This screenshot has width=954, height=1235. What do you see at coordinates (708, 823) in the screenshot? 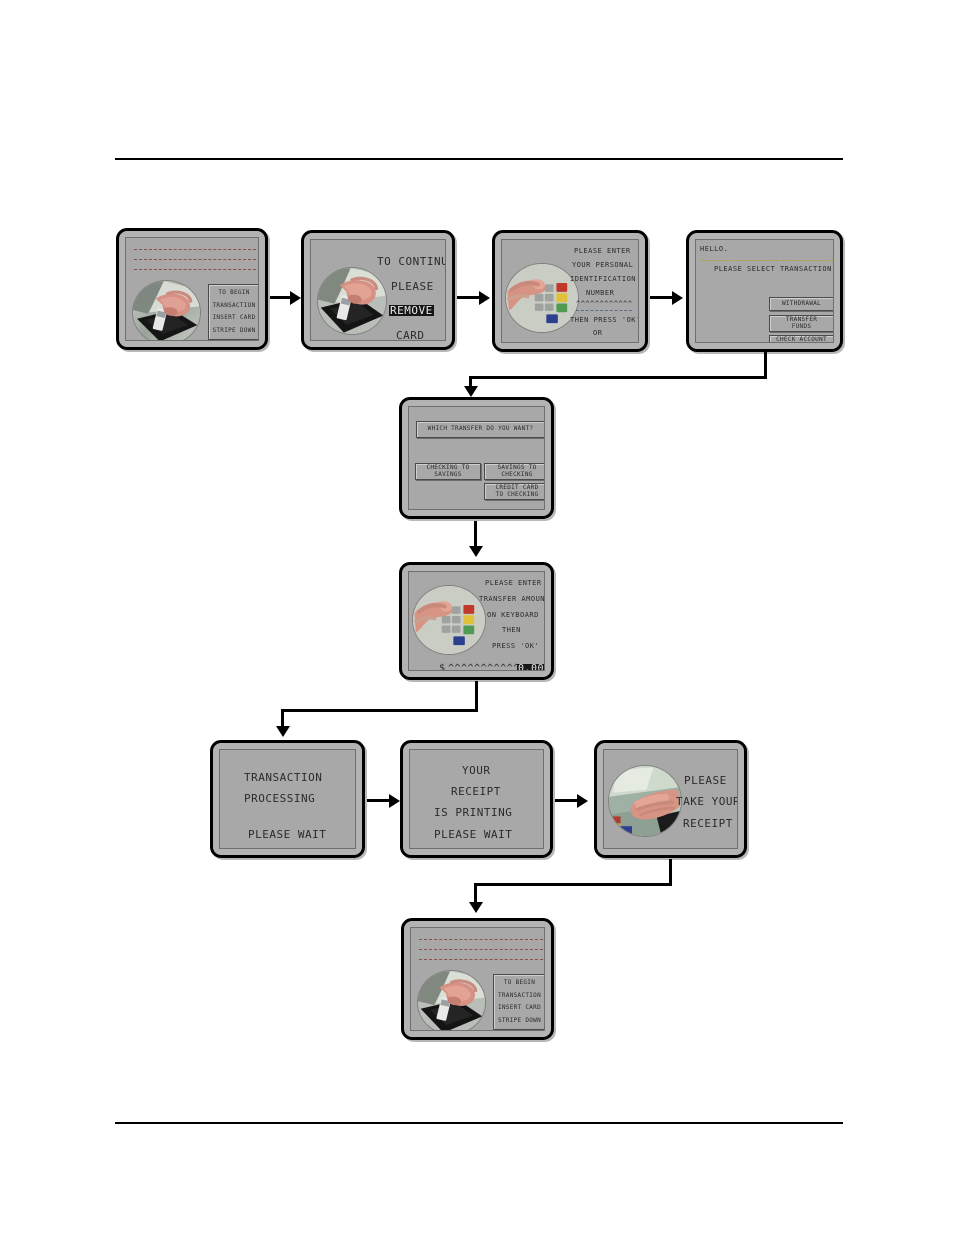
I see `take-receipt-line: RECEIPT` at bounding box center [708, 823].